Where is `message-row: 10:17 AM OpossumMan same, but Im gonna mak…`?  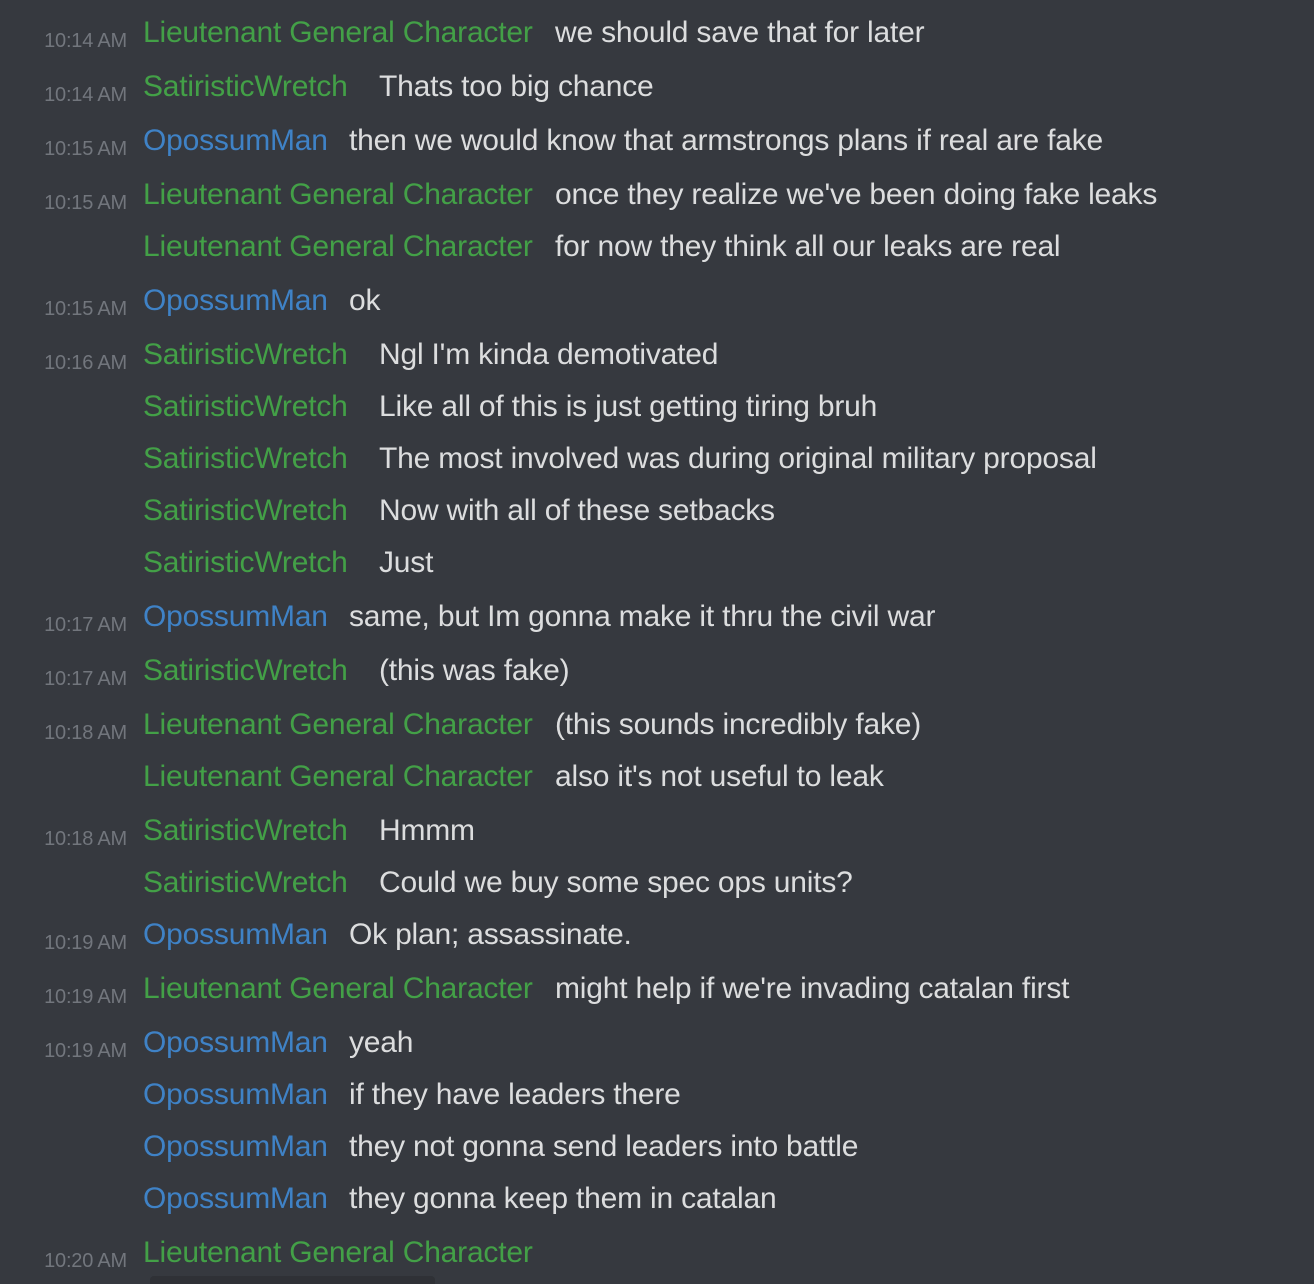 message-row: 10:17 AM OpossumMan same, but Im gonna mak… is located at coordinates (657, 620).